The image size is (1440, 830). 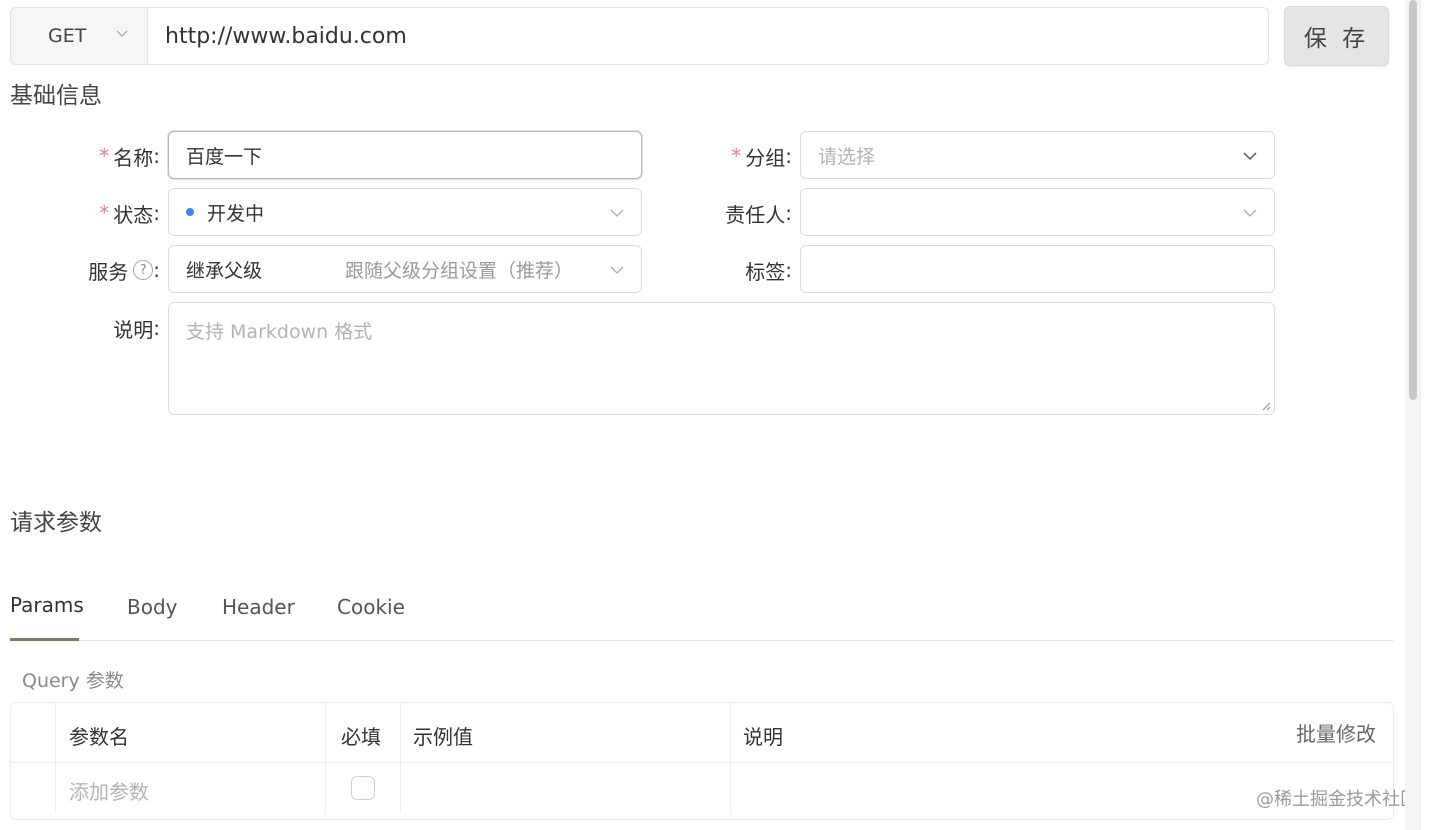 I want to click on service-hint: 跟随父级分组设置（推荐）, so click(x=459, y=270).